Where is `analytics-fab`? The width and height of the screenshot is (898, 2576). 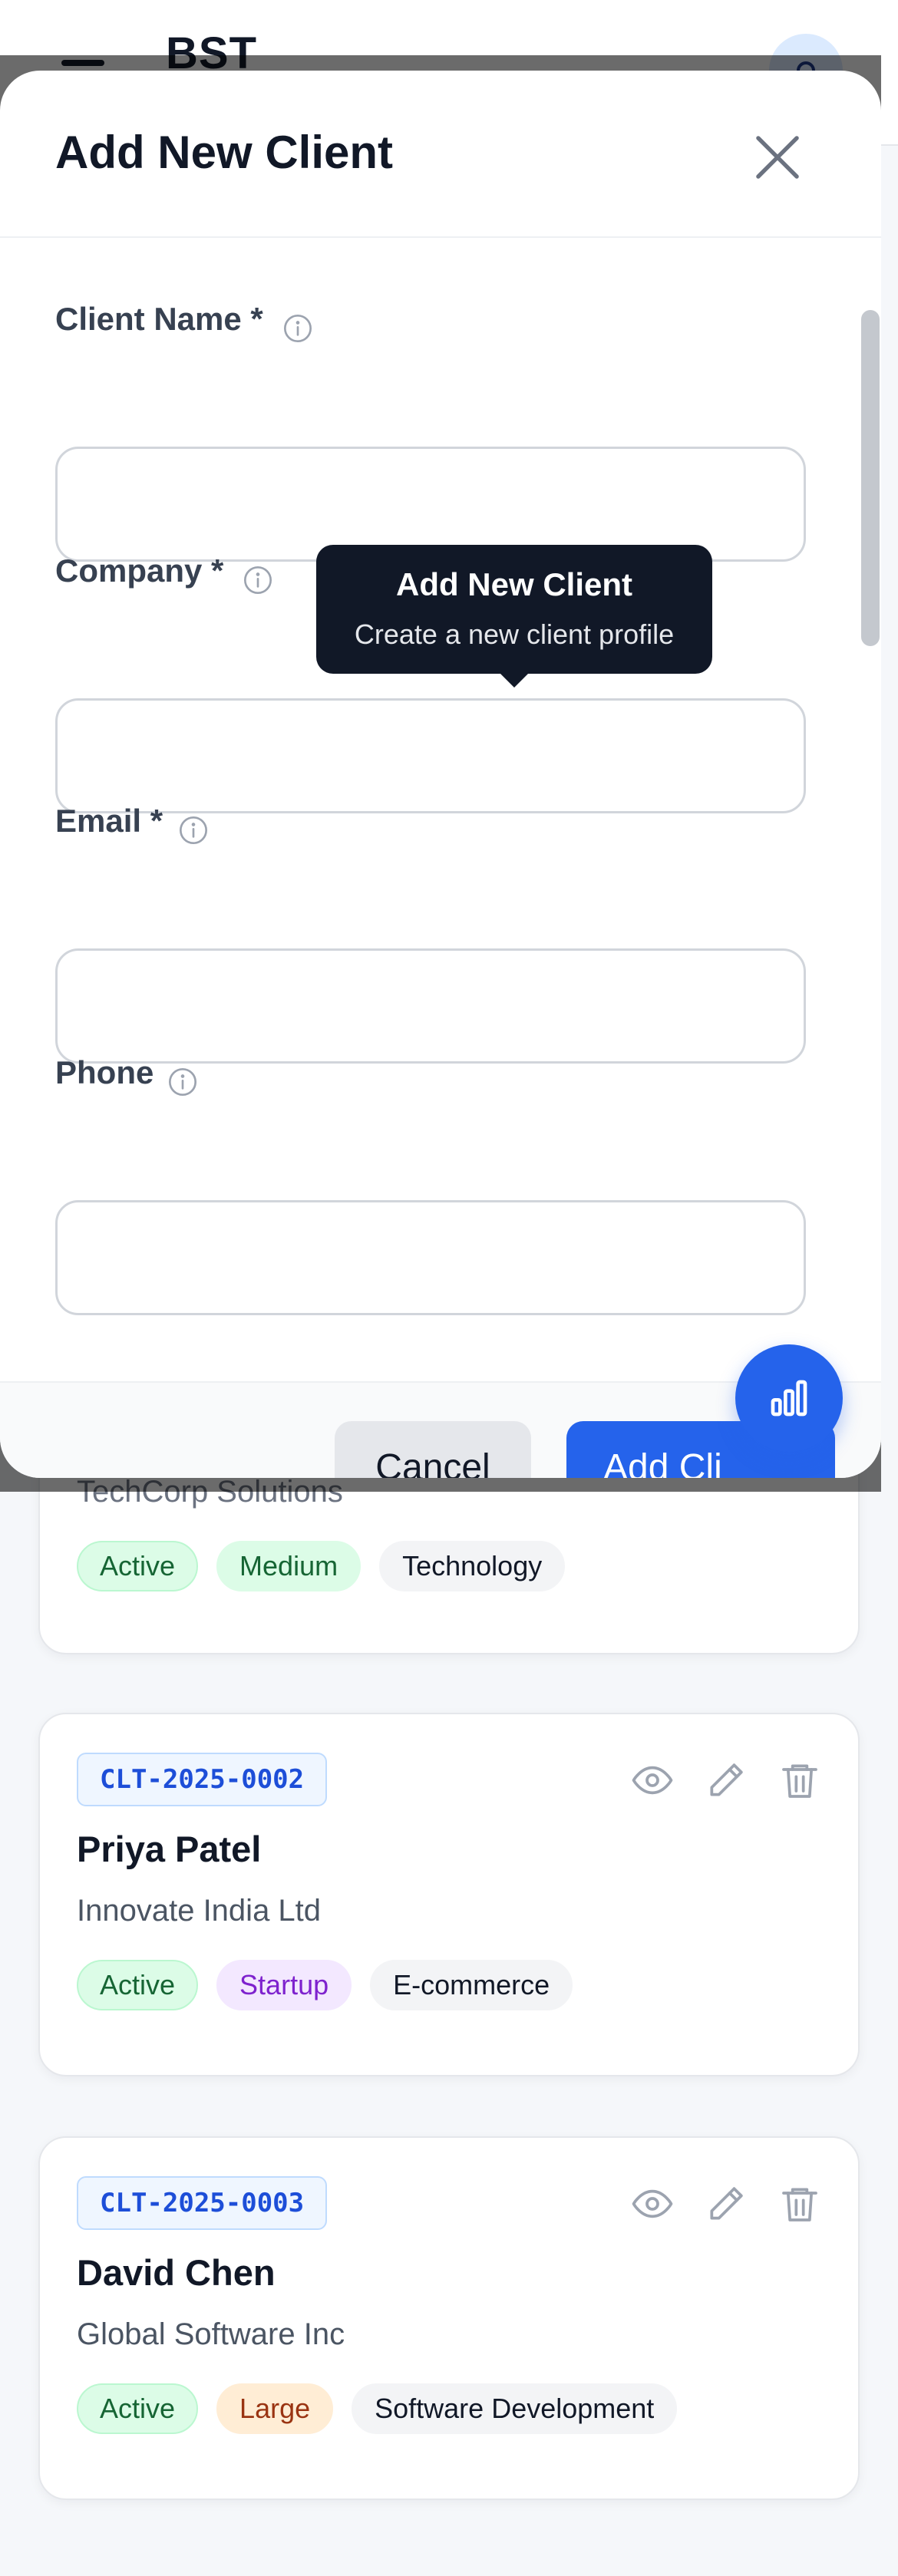
analytics-fab is located at coordinates (789, 1398).